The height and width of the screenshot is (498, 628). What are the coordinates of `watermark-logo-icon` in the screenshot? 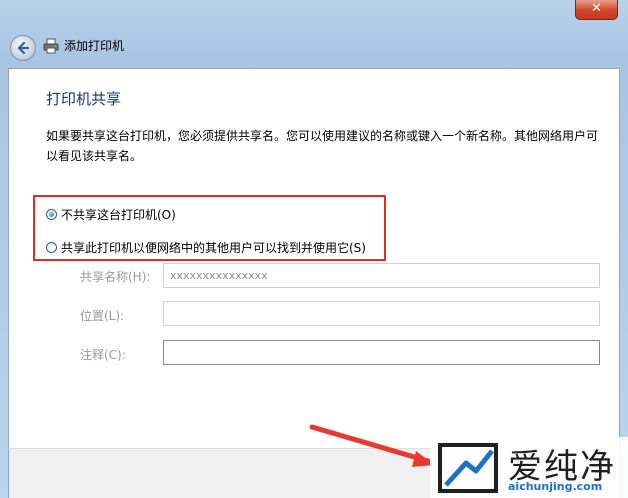 It's located at (468, 468).